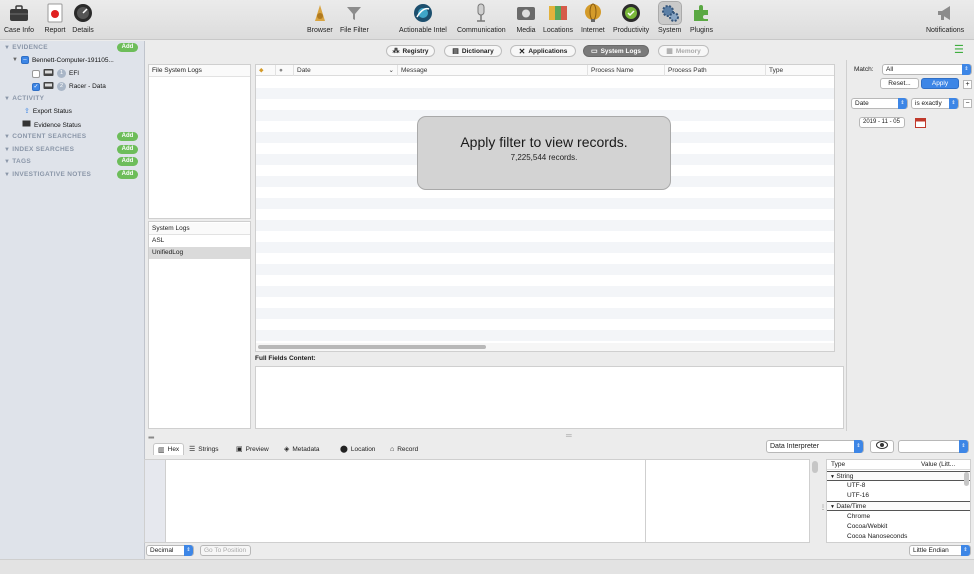 This screenshot has width=974, height=574. What do you see at coordinates (127, 47) in the screenshot?
I see `add-evidence-button: Add` at bounding box center [127, 47].